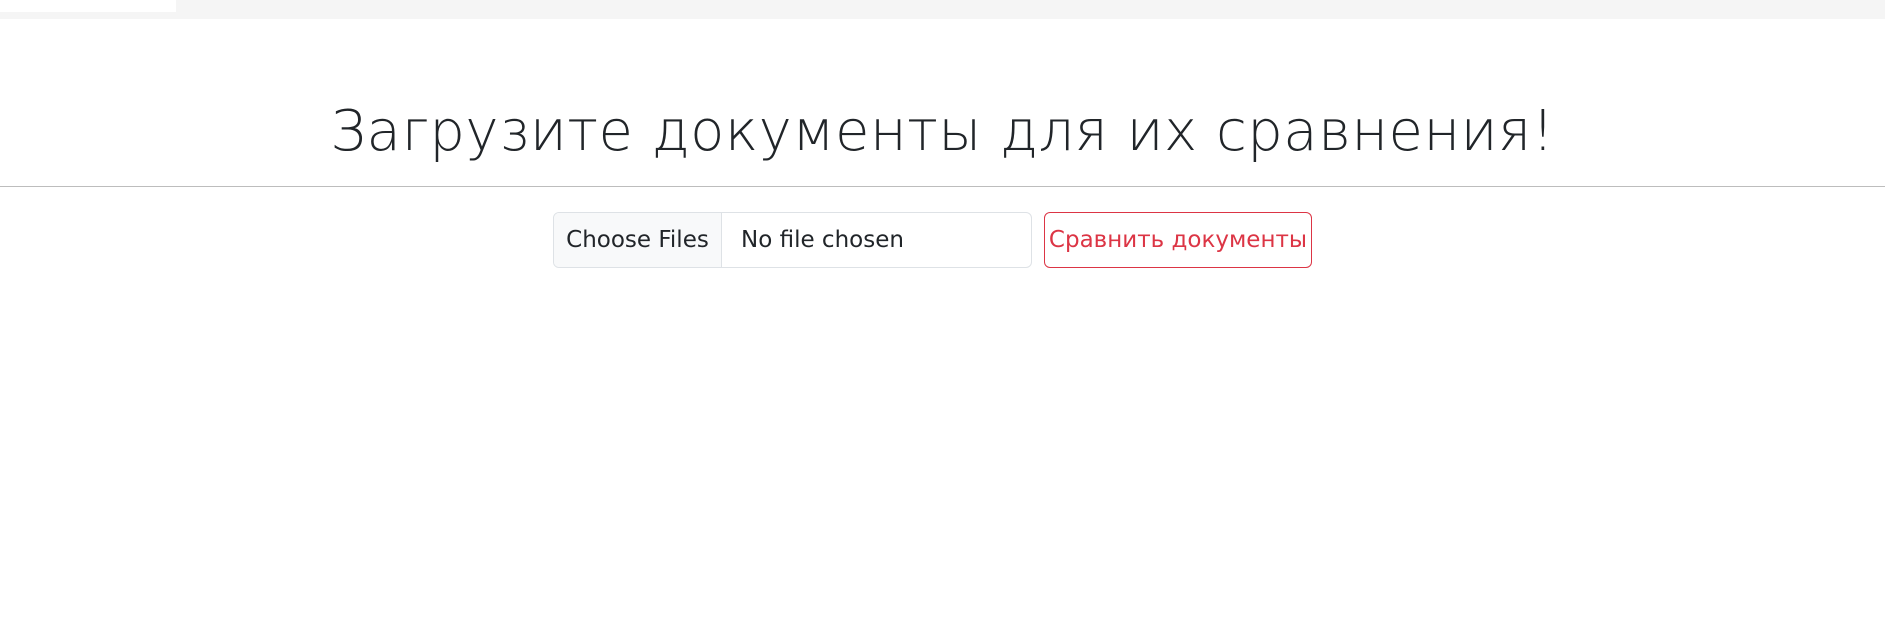 The height and width of the screenshot is (628, 1885). Describe the element at coordinates (88, 6) in the screenshot. I see `top-strip-label` at that location.